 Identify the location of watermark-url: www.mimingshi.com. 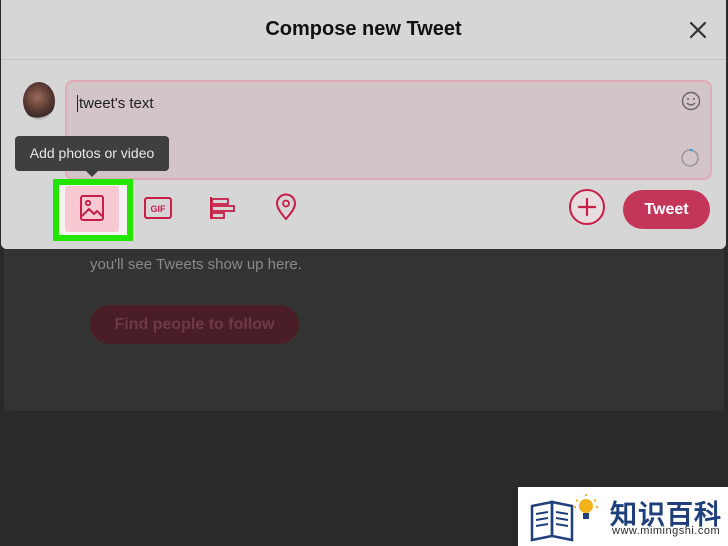
(666, 531).